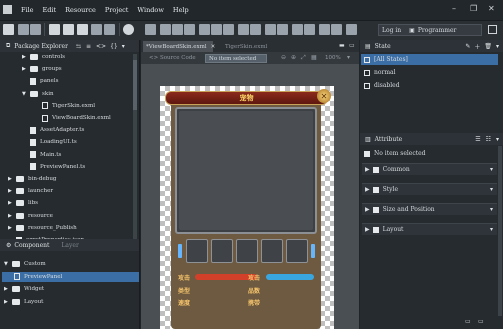 The width and height of the screenshot is (503, 329). Describe the element at coordinates (351, 29) in the screenshot. I see `lock-icon` at that location.